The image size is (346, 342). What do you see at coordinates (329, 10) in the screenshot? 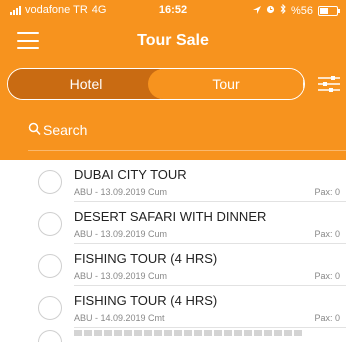
I see `battery-icon` at bounding box center [329, 10].